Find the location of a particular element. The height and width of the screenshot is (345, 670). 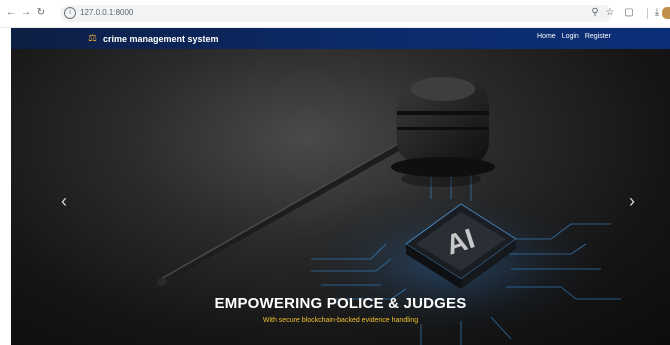

address-bar: i 127.0.0.1:8000 is located at coordinates (336, 13).